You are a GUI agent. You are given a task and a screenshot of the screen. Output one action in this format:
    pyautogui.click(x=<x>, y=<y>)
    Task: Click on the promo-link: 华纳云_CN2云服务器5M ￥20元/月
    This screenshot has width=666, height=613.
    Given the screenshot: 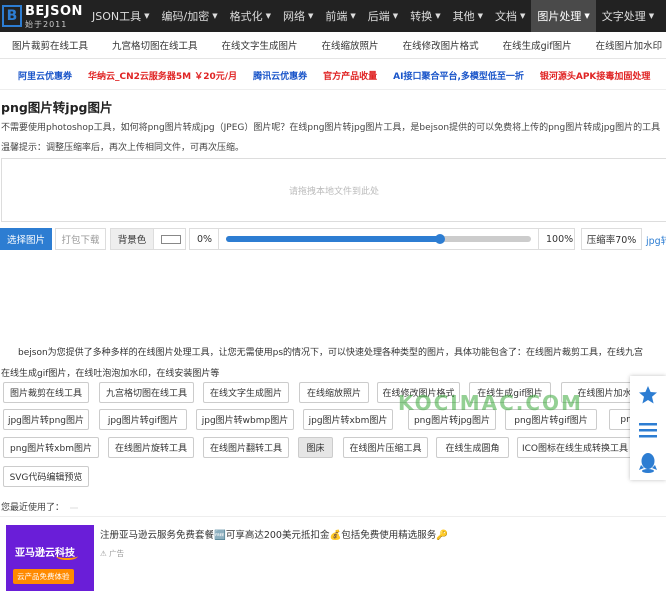 What is the action you would take?
    pyautogui.click(x=162, y=75)
    